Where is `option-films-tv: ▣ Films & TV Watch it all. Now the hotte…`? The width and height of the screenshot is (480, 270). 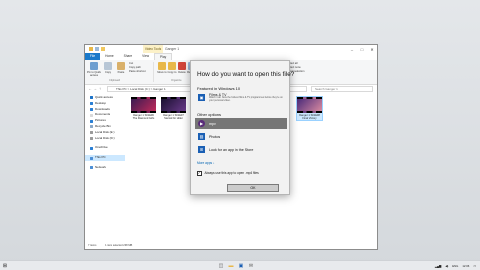
option-films-tv: ▣ Films & TV Watch it all. Now the hotte… is located at coordinates (241, 99).